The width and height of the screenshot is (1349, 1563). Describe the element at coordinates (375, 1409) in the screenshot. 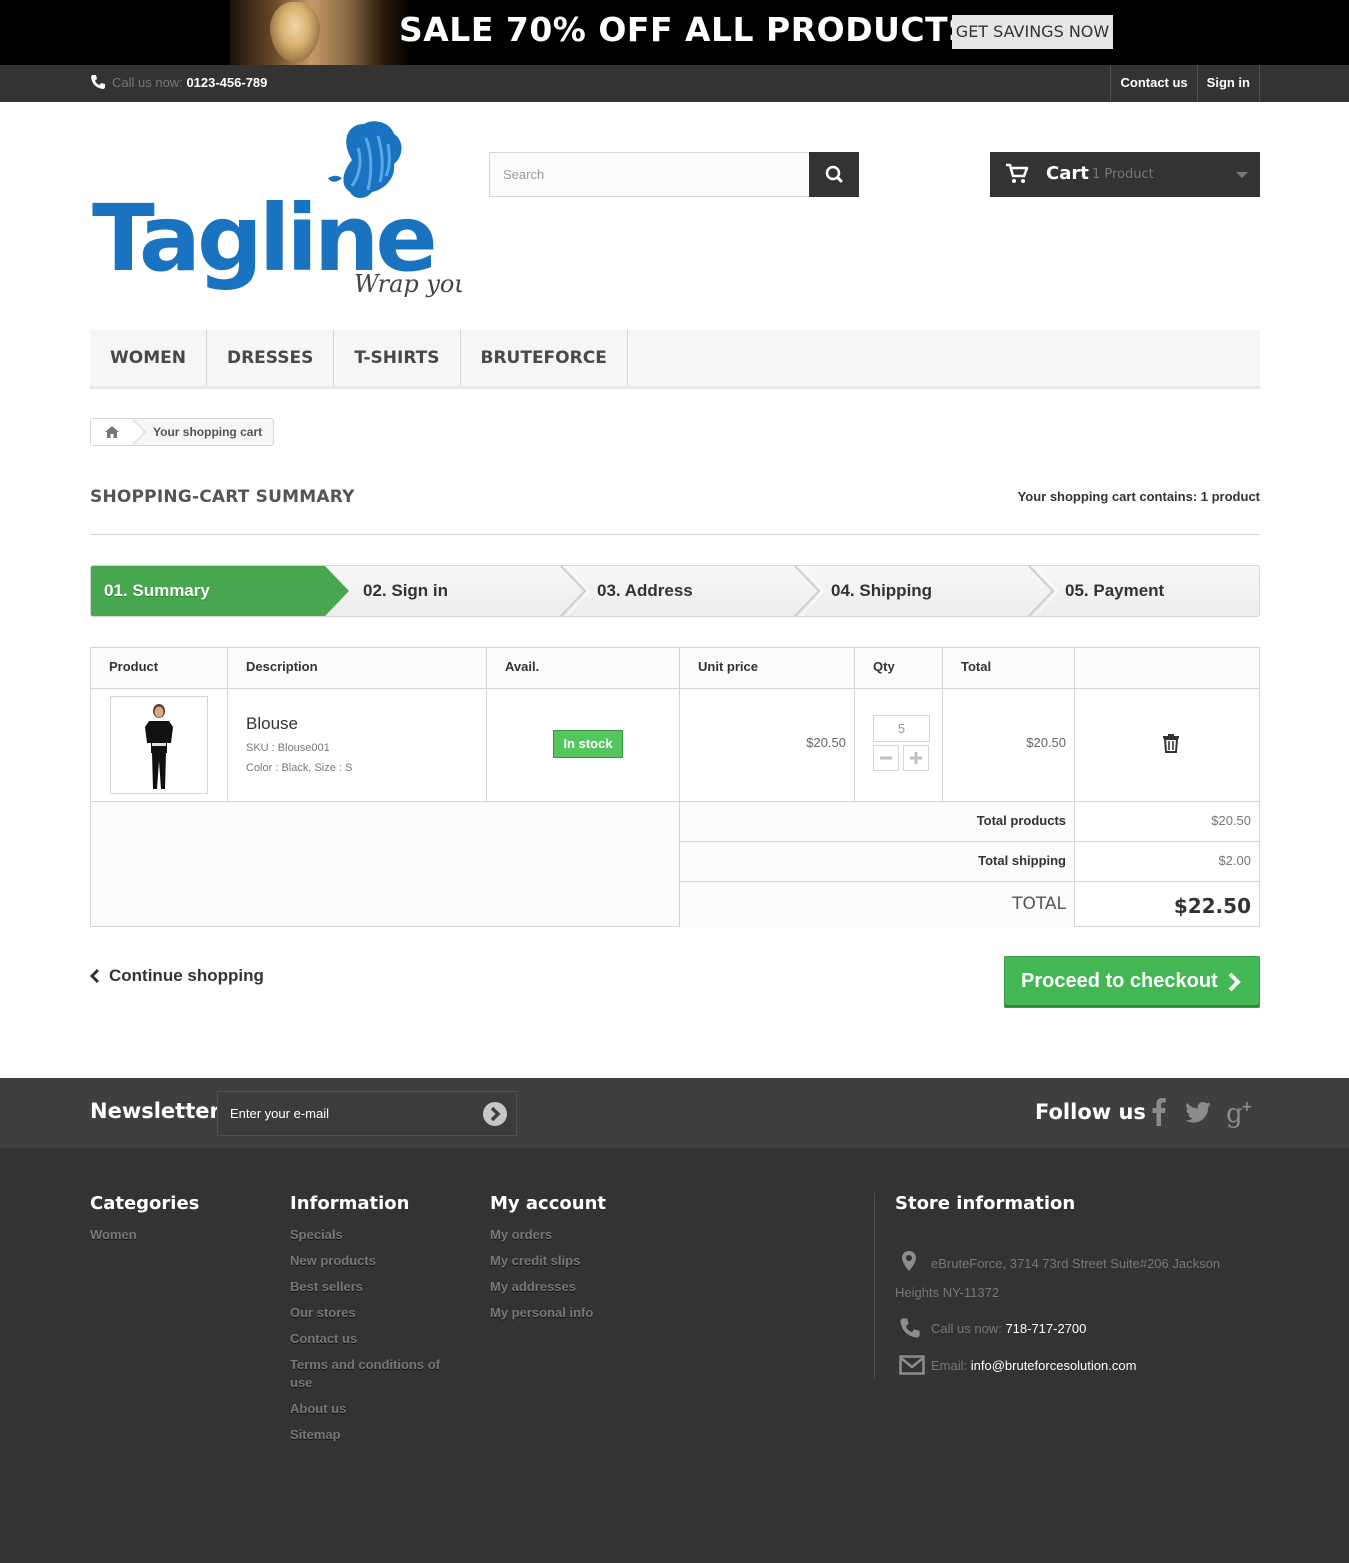

I see `footer-link: About us` at that location.